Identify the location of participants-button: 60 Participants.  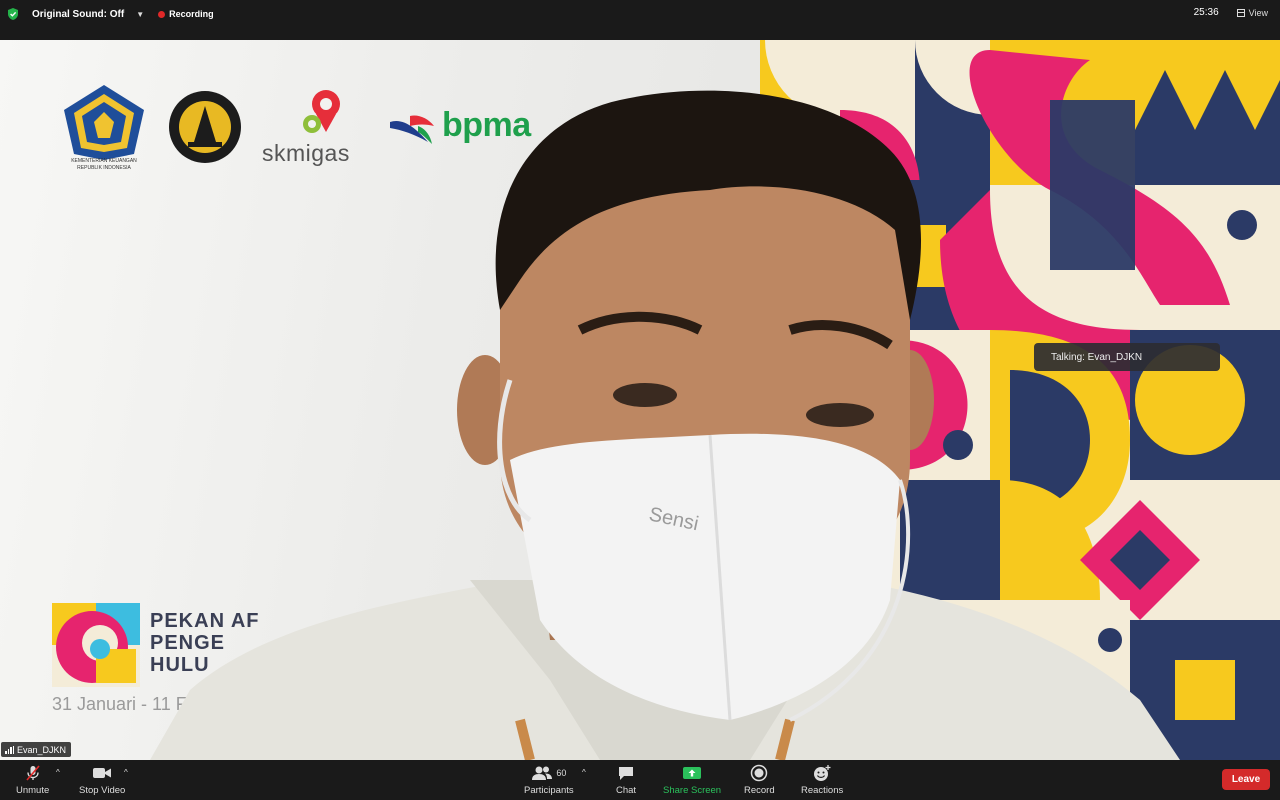
(549, 780).